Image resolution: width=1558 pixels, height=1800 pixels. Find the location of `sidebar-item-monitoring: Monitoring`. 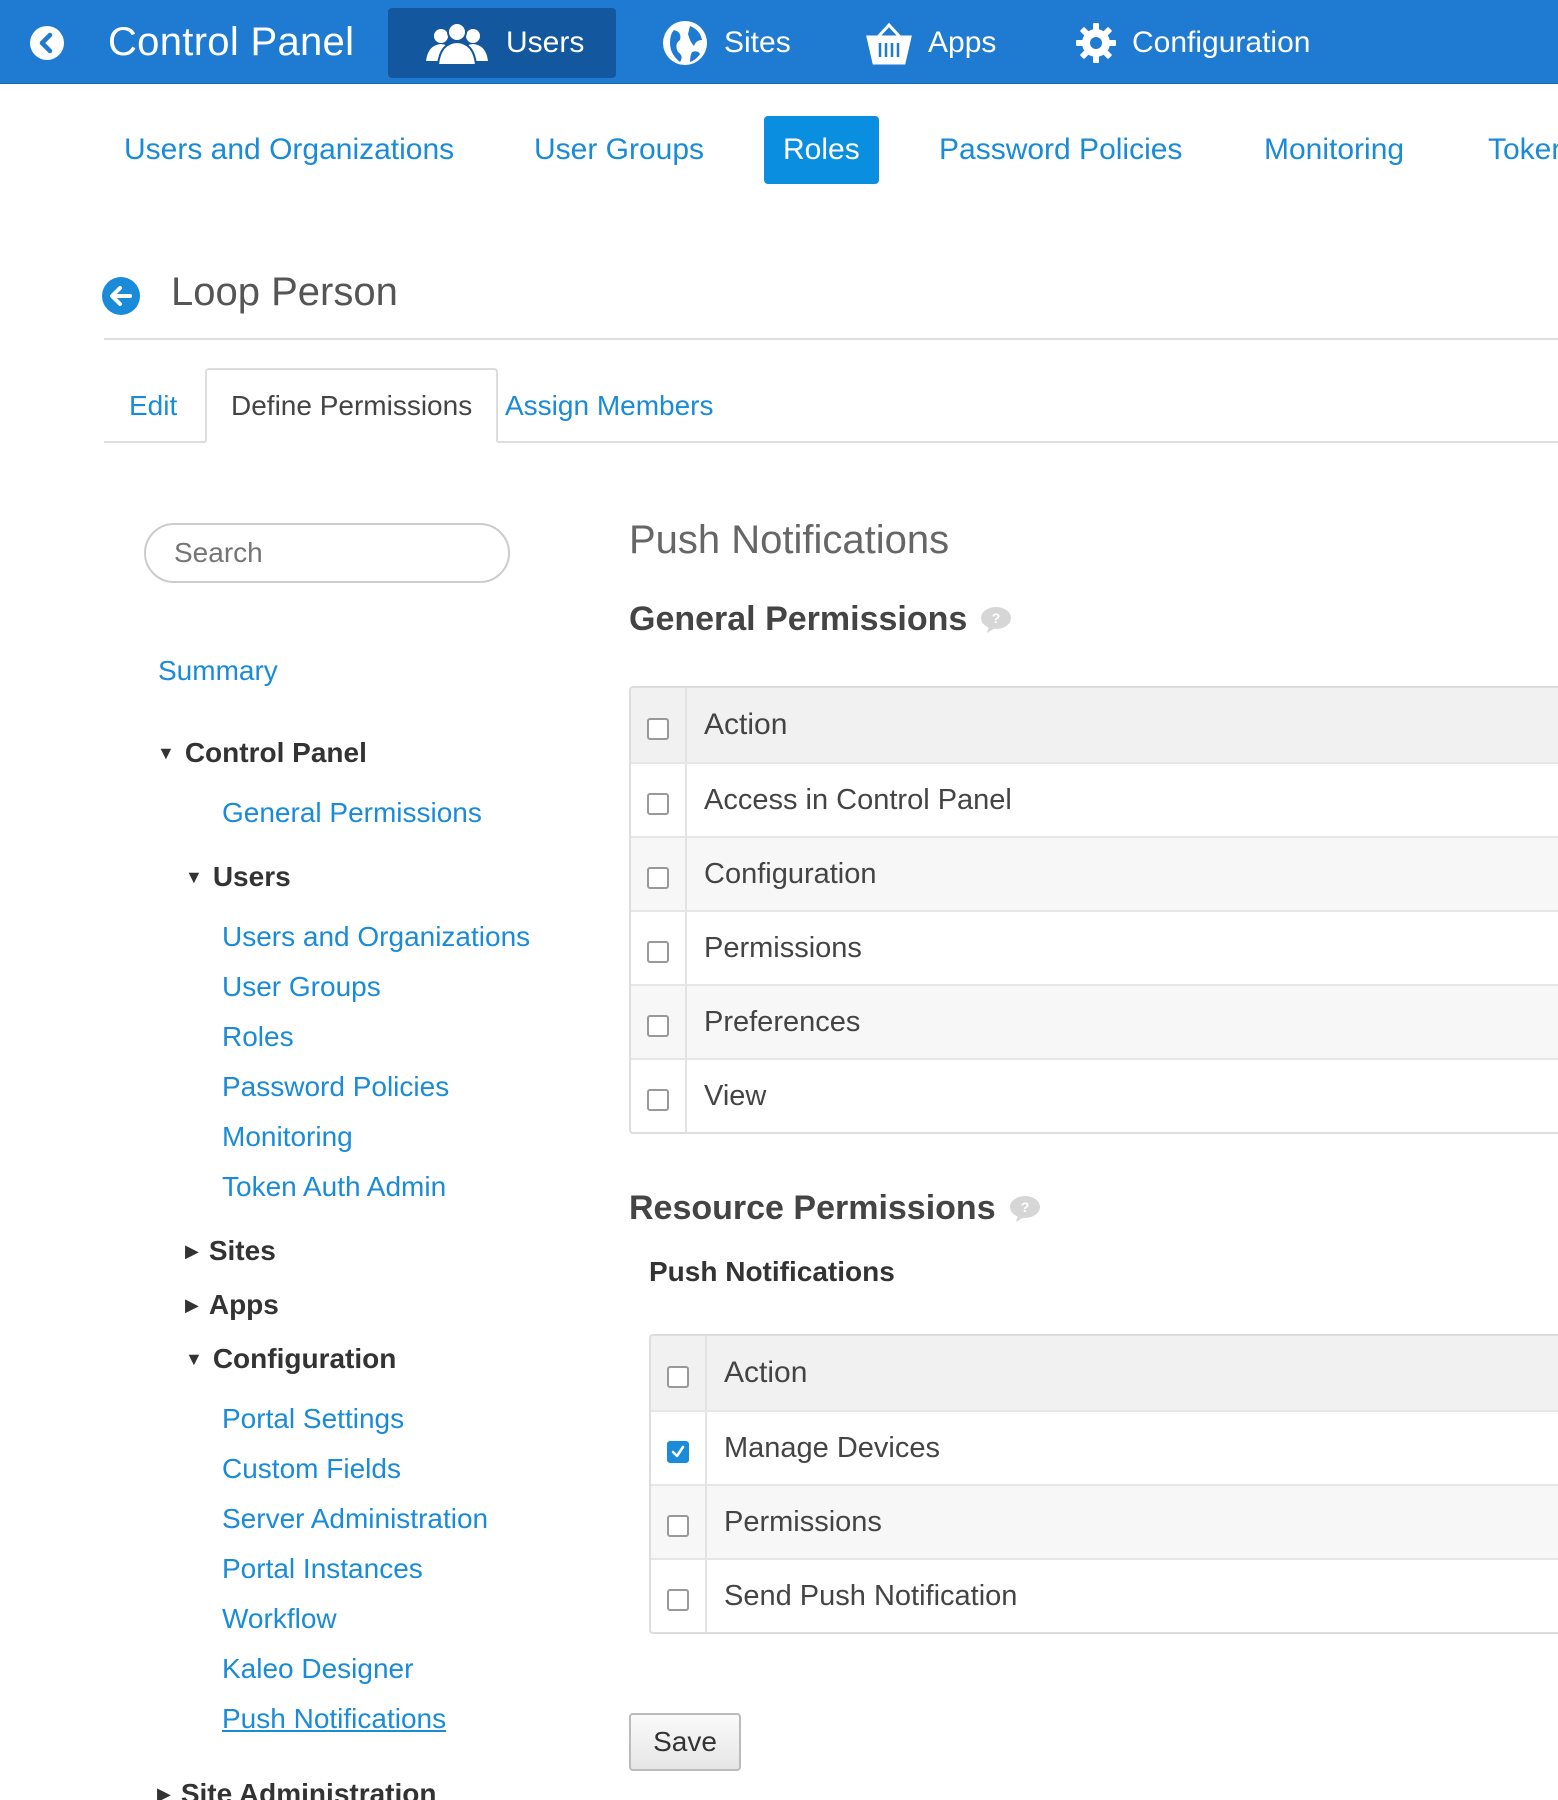

sidebar-item-monitoring: Monitoring is located at coordinates (287, 1137).